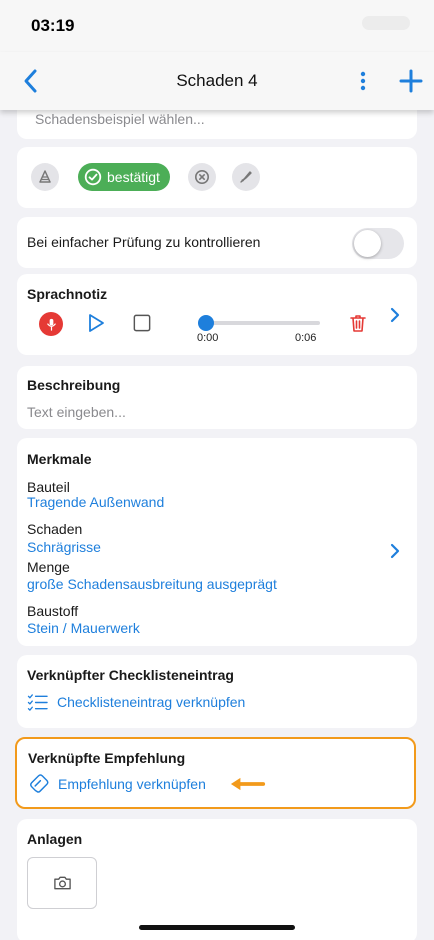  I want to click on check-circle-icon, so click(93, 177).